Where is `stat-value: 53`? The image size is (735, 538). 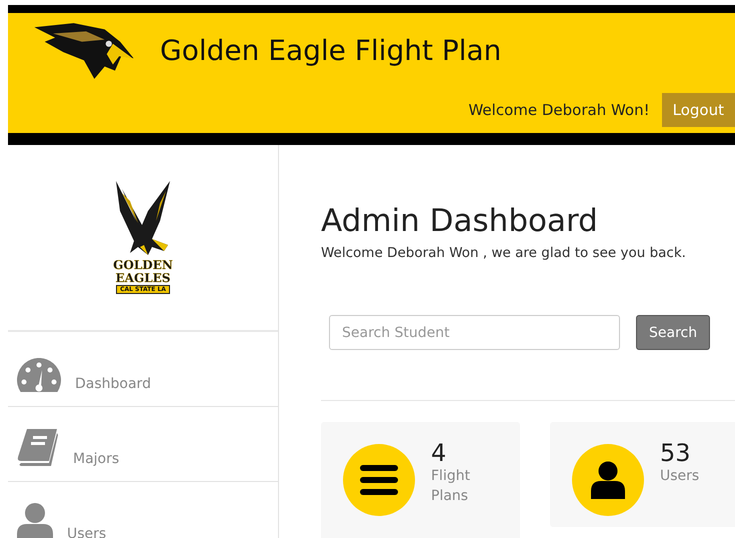 stat-value: 53 is located at coordinates (676, 453).